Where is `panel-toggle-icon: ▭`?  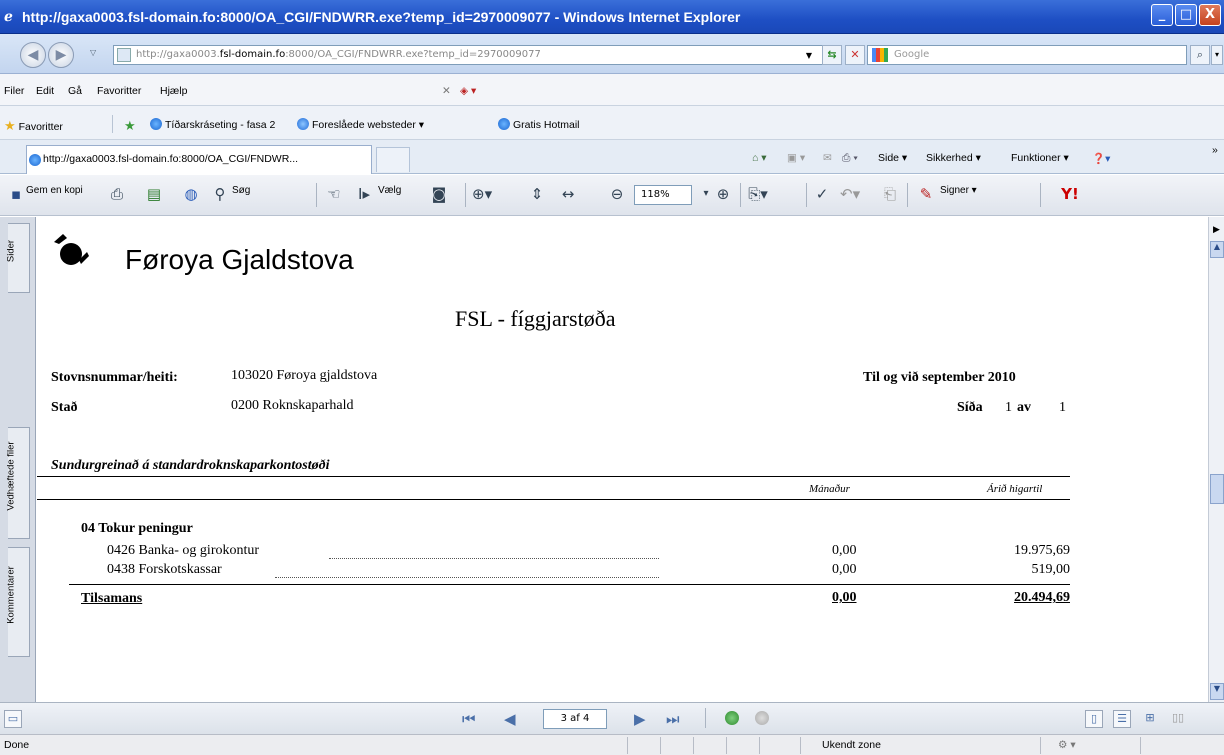
panel-toggle-icon: ▭ is located at coordinates (13, 719).